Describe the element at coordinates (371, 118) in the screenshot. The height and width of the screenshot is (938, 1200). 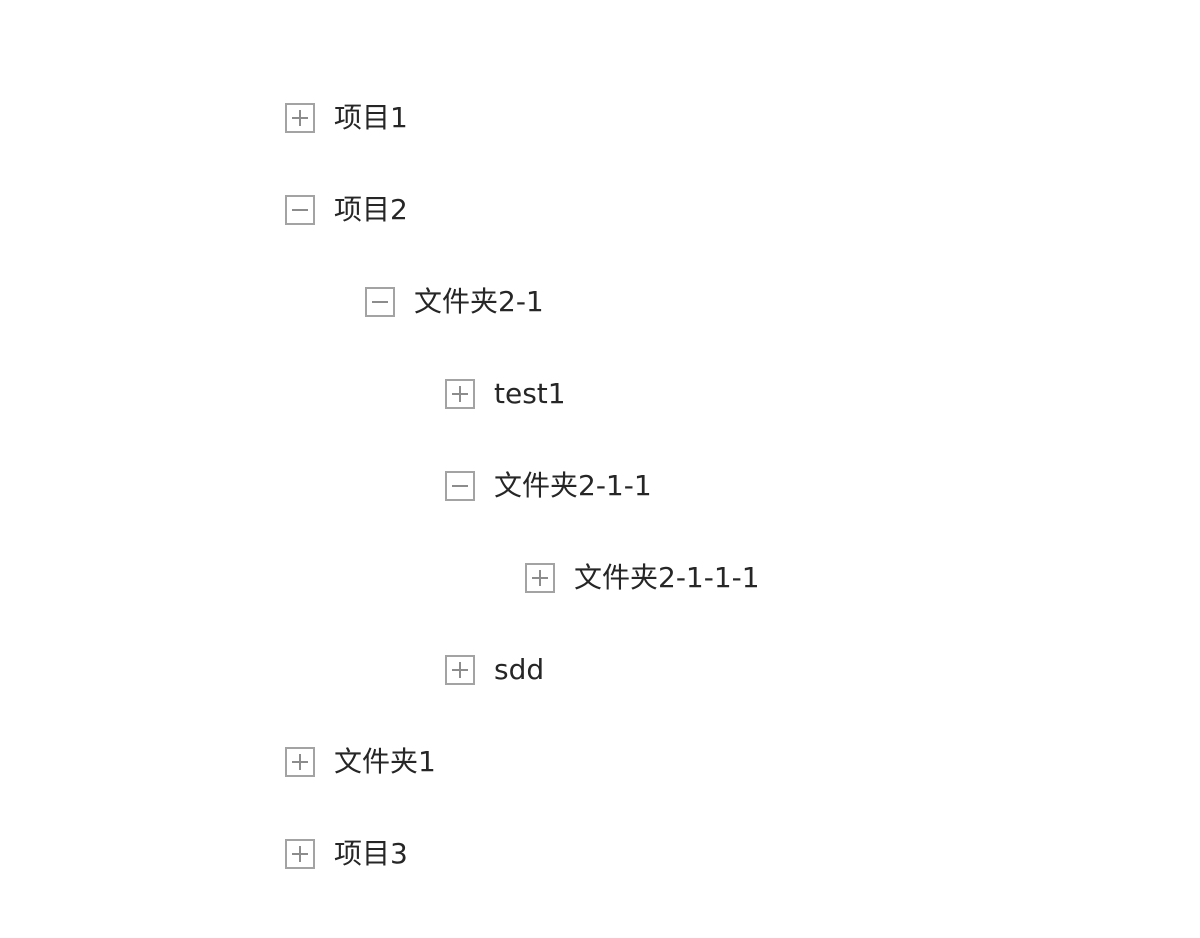
I see `tree-node-label: 项目1` at that location.